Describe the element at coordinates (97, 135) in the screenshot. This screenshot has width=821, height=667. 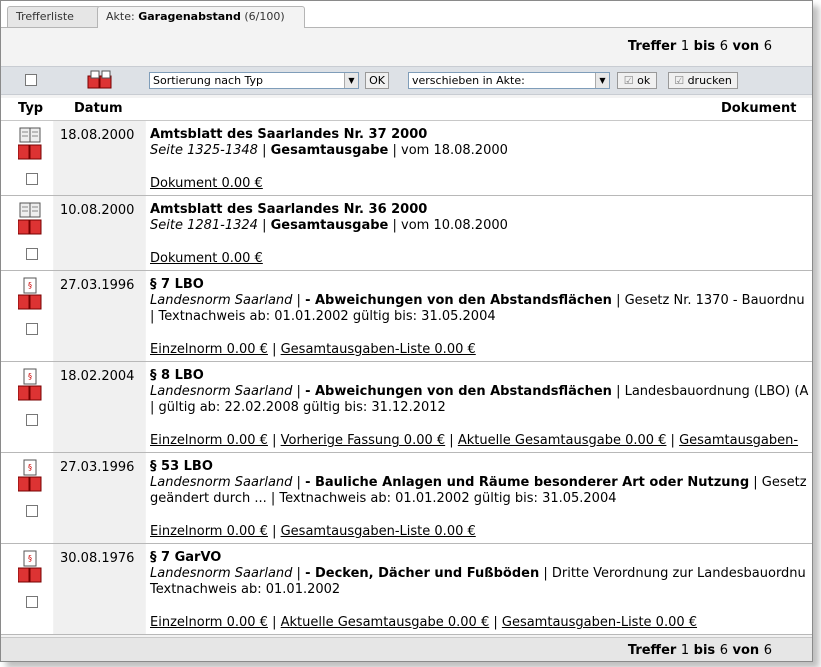
I see `row-date: 18.08.2000` at that location.